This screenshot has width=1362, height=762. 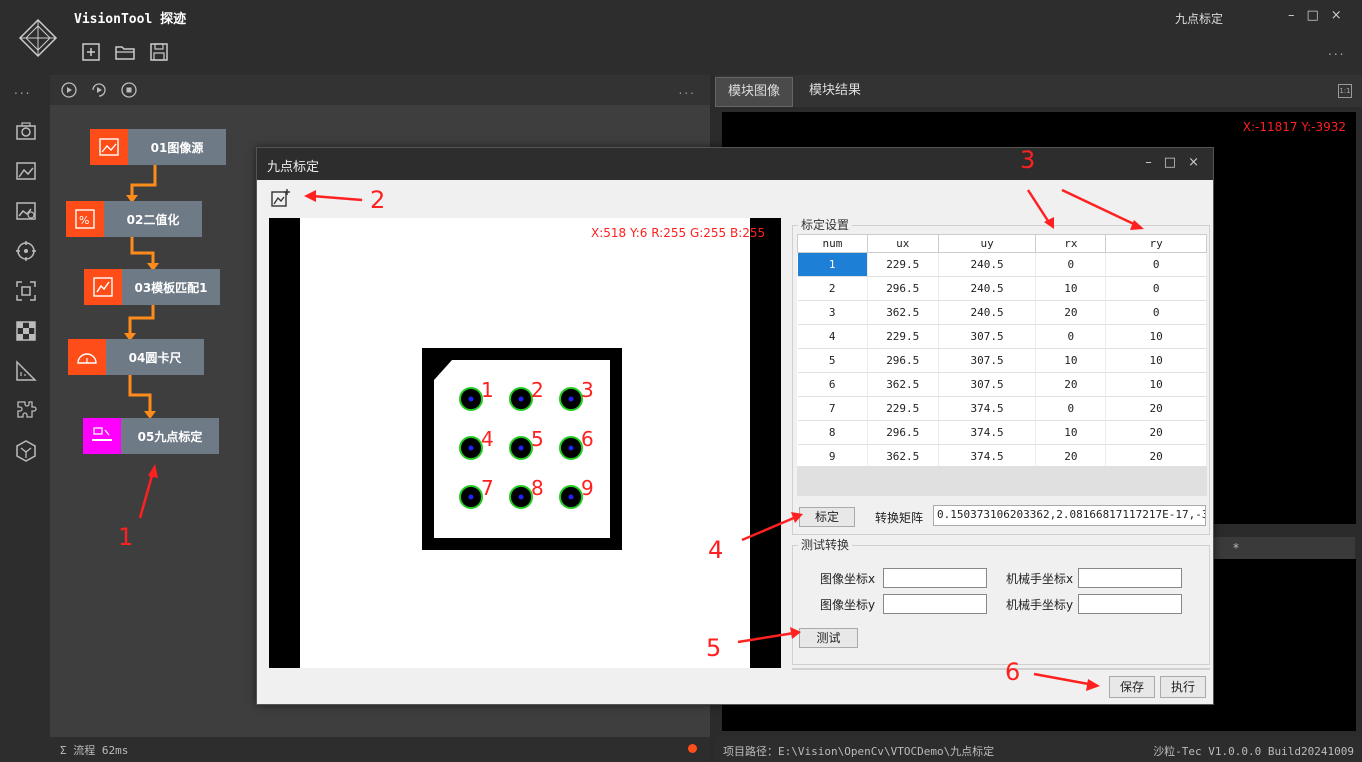 I want to click on table-cell: 5, so click(x=832, y=360).